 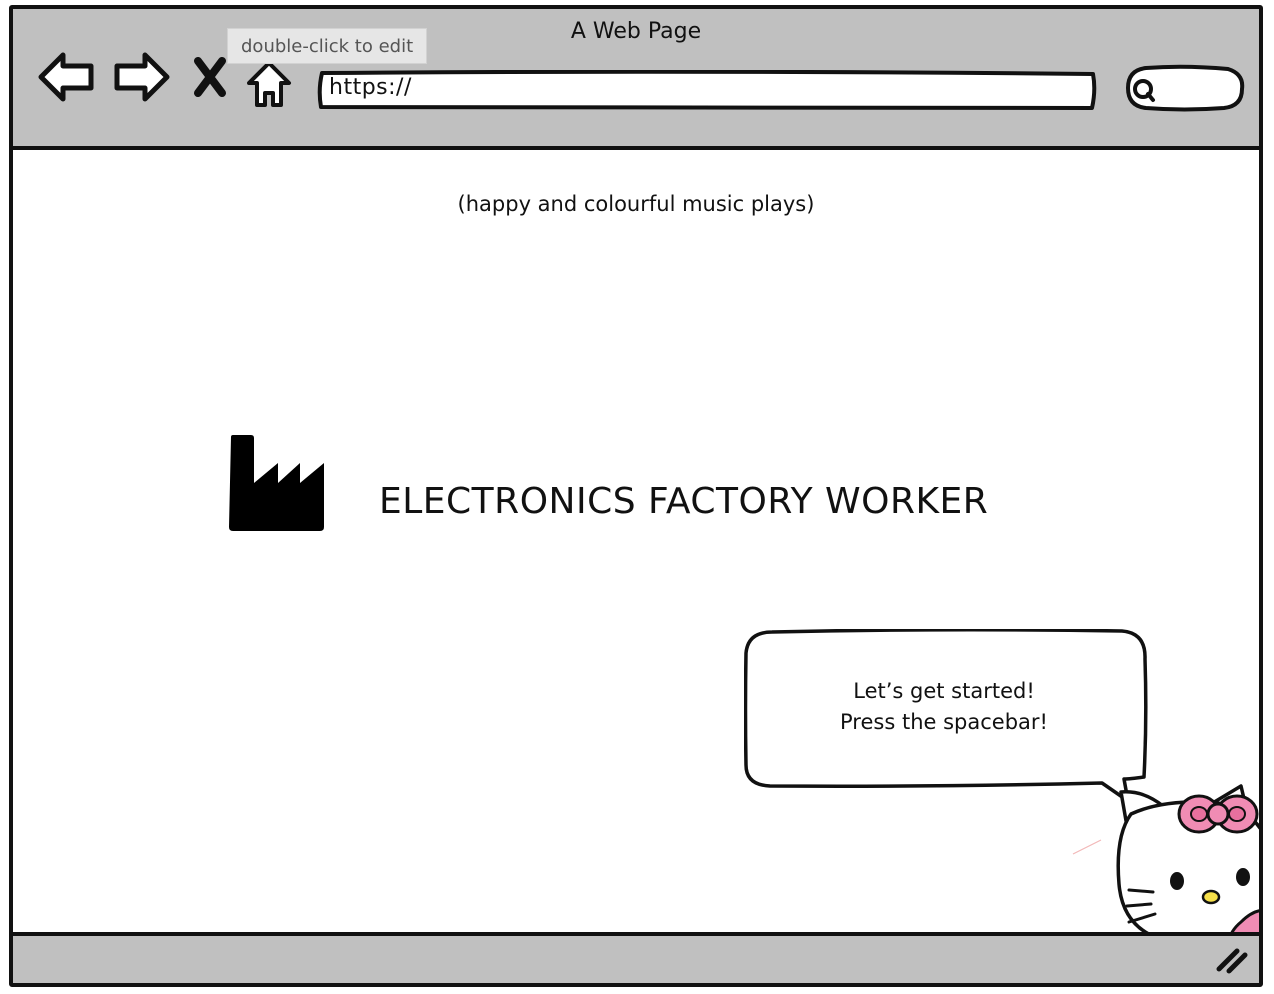 I want to click on home-icon, so click(x=269, y=86).